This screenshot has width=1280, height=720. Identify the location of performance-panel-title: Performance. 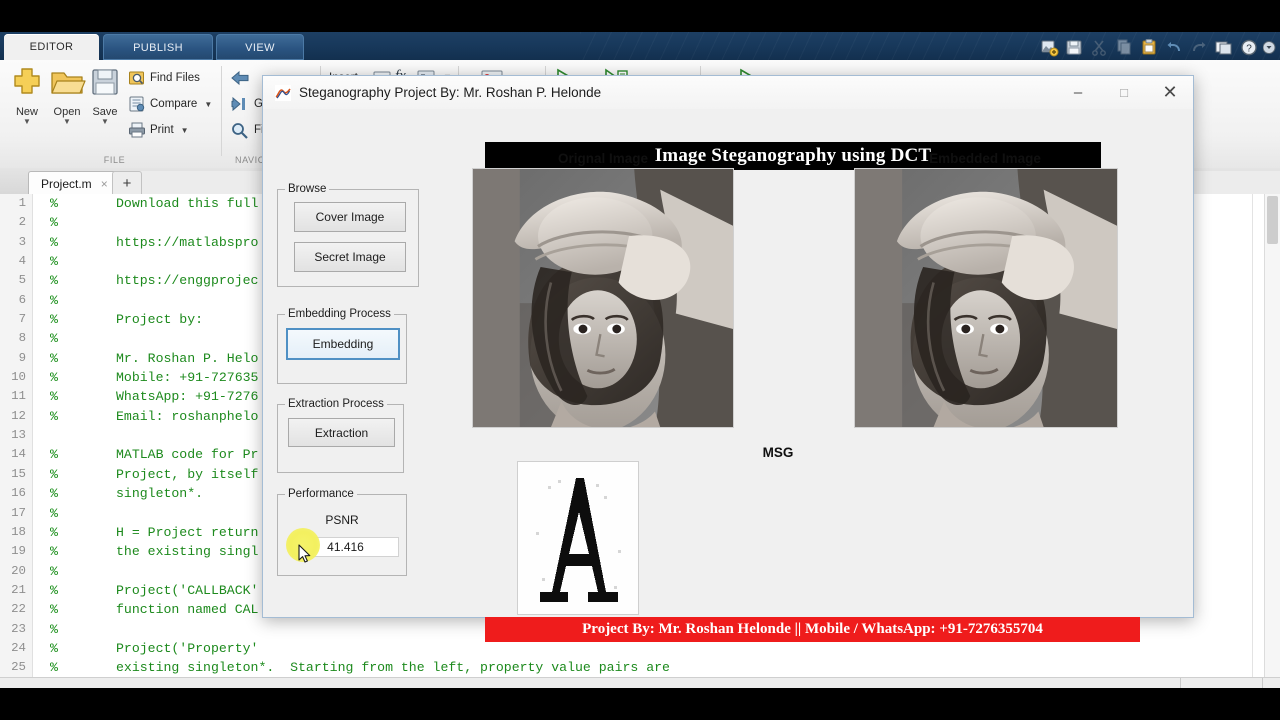
(321, 494).